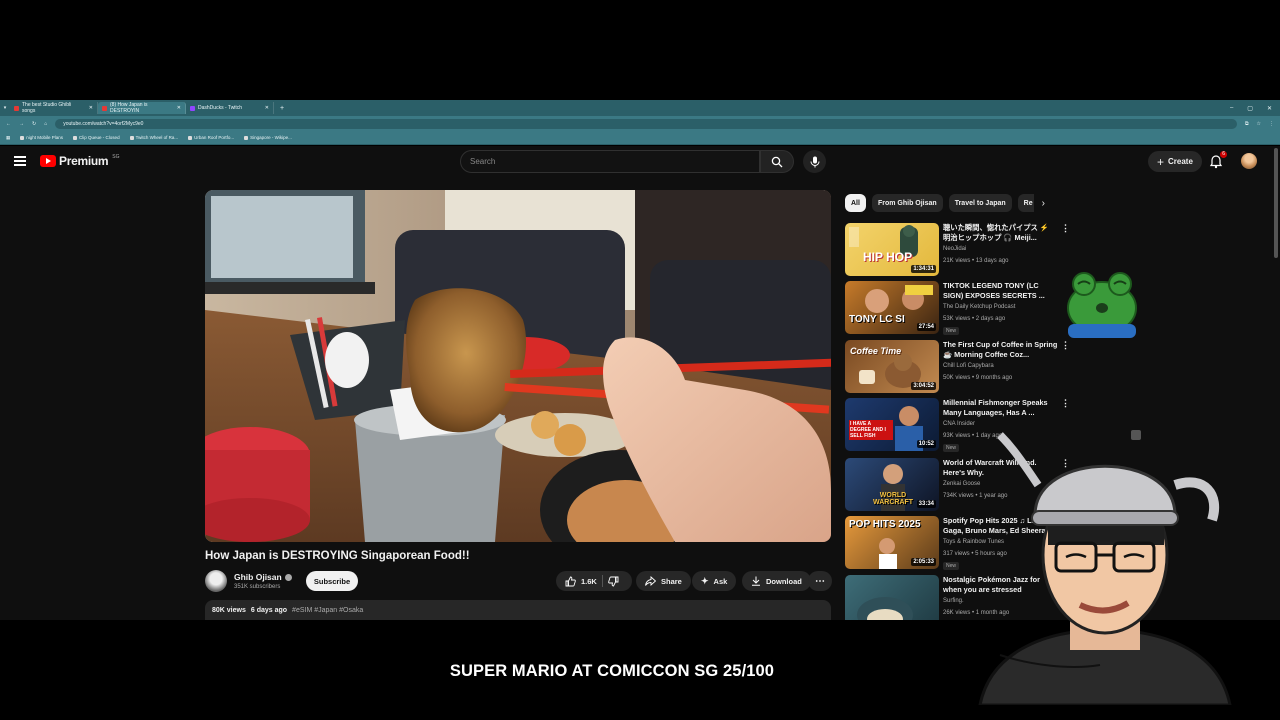  What do you see at coordinates (926, 444) in the screenshot?
I see `video-duration: 10:52` at bounding box center [926, 444].